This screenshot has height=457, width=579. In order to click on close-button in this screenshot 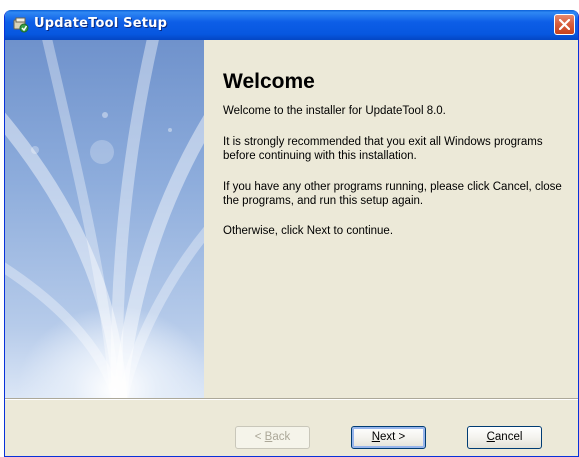, I will do `click(564, 24)`.